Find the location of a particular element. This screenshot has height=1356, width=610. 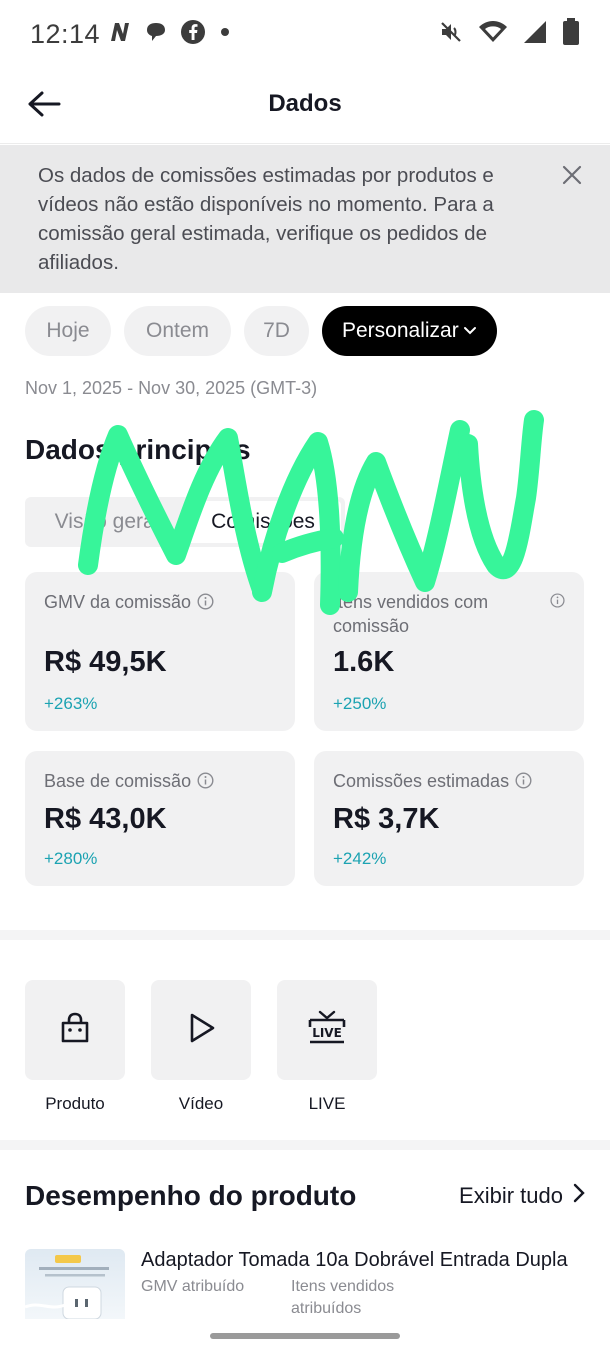

chevron-right-icon is located at coordinates (579, 1196).